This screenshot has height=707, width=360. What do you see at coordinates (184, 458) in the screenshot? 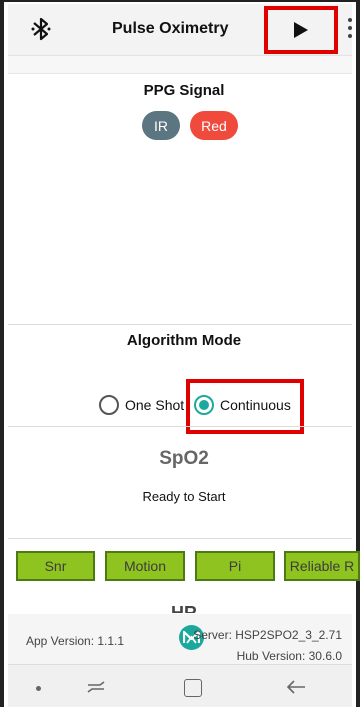
I see `spo2-title: SpO2` at bounding box center [184, 458].